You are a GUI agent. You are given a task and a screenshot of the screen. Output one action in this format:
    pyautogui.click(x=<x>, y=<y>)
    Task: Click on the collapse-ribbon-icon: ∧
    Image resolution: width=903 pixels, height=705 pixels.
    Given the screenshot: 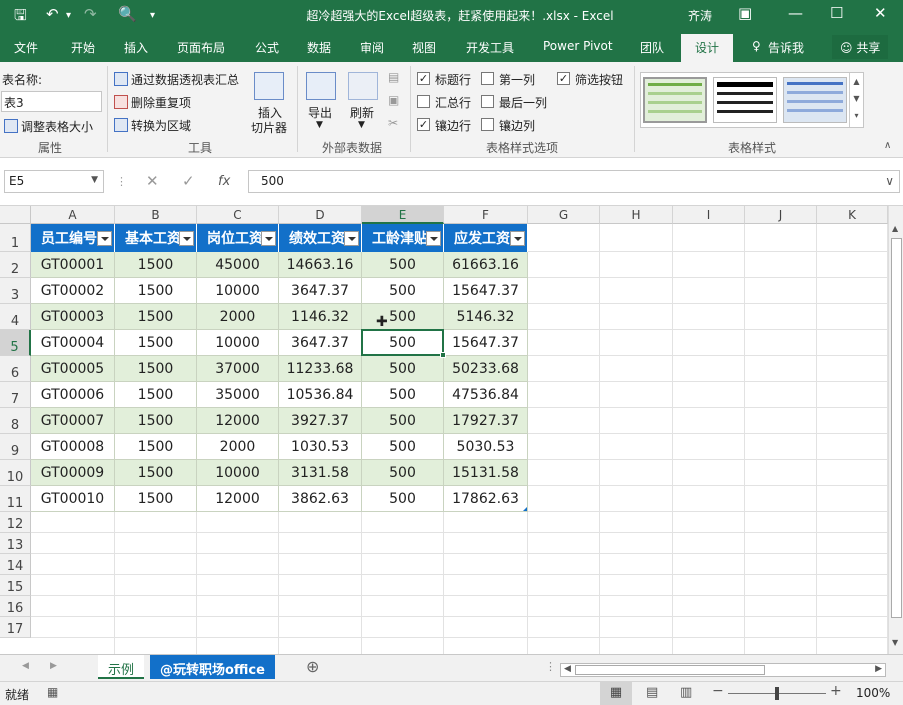 What is the action you would take?
    pyautogui.click(x=887, y=145)
    